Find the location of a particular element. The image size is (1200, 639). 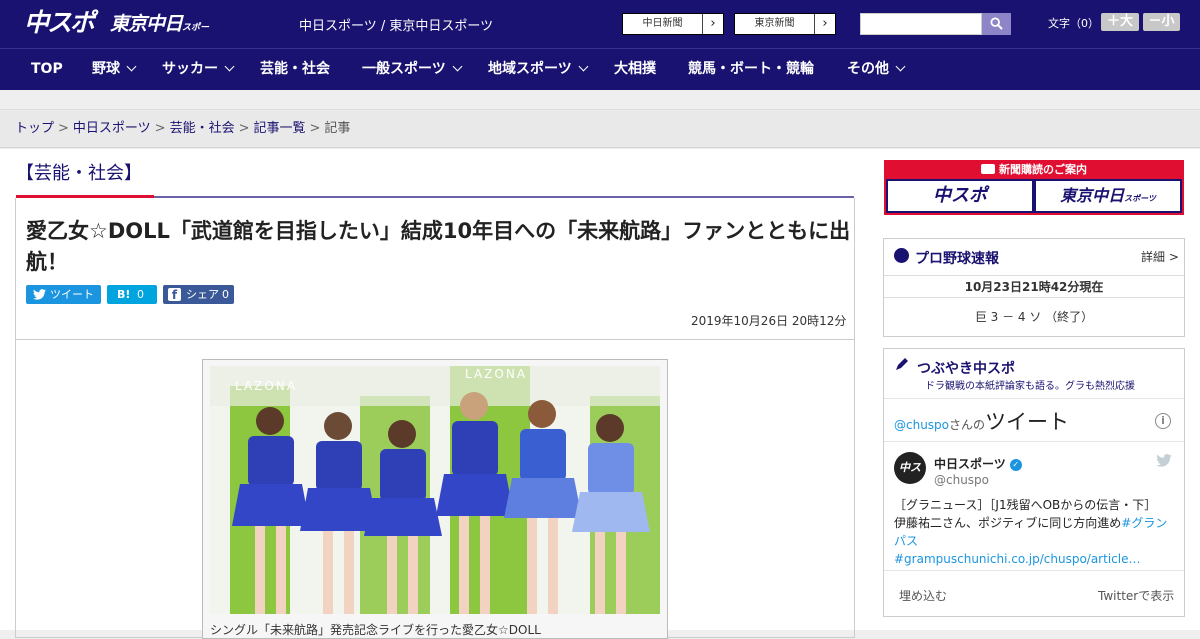

tokyo-chunichi-logo: 東京中日スポーツ is located at coordinates (160, 37).